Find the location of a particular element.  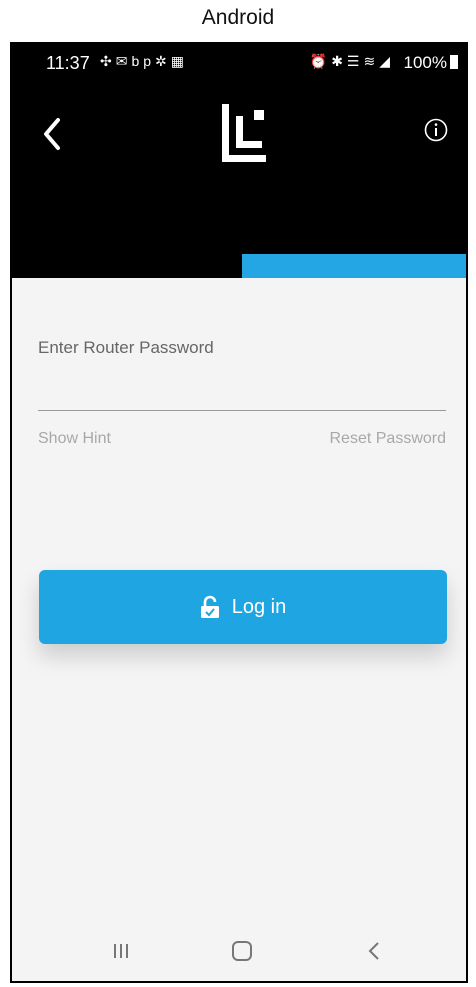

bp-icon: bp is located at coordinates (143, 61).